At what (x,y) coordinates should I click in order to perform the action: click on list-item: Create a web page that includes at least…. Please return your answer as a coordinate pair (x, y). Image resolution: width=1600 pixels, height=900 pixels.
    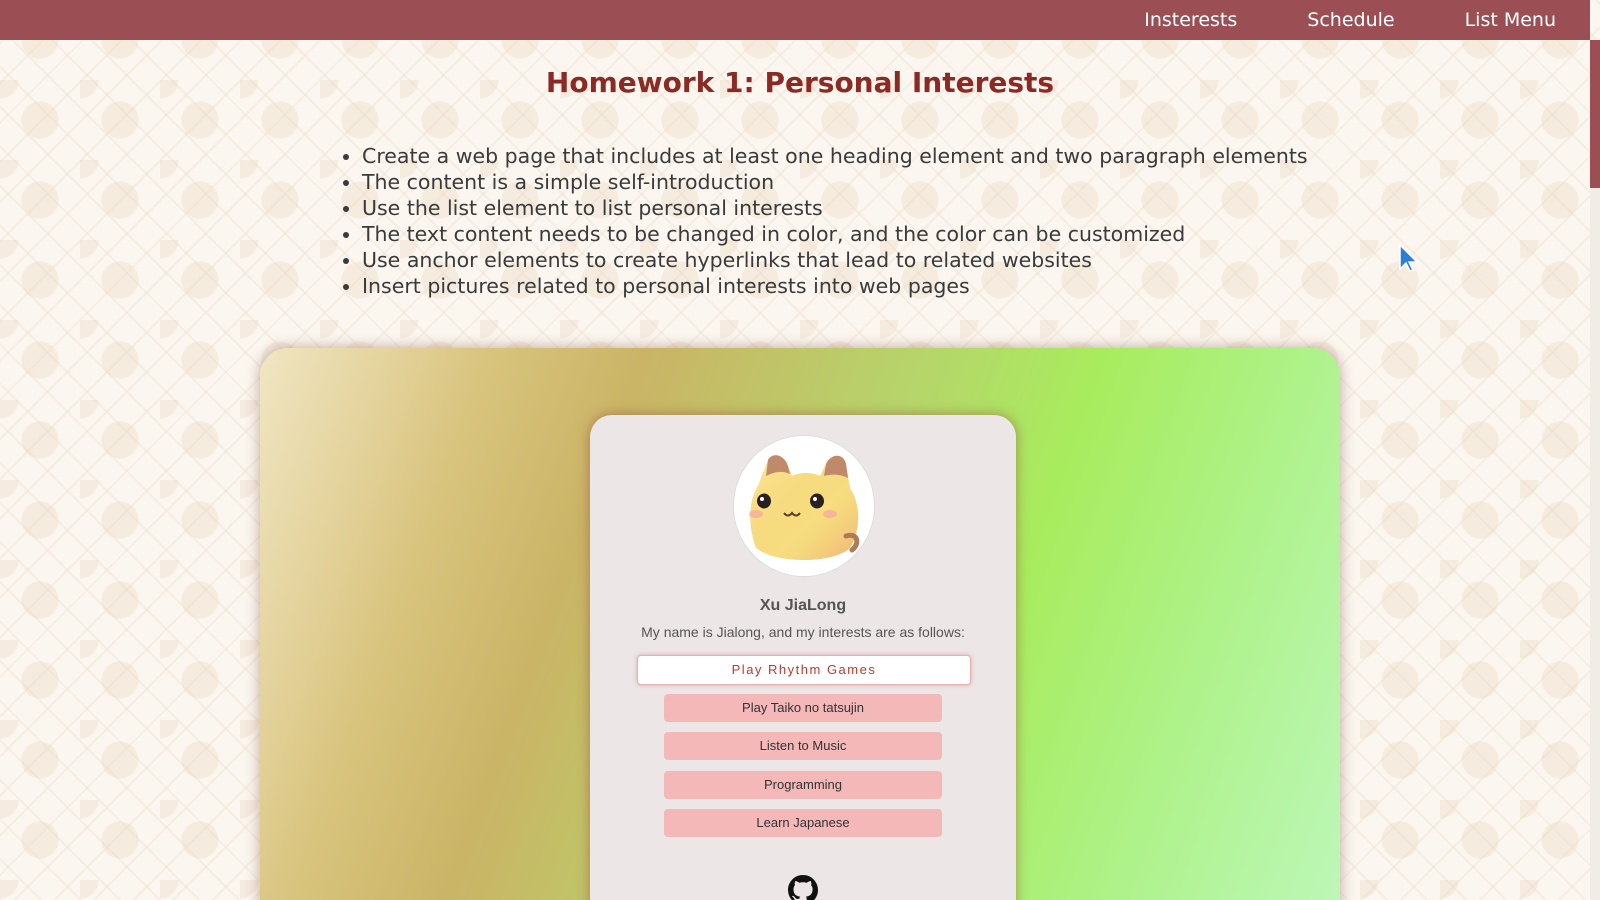
    Looking at the image, I should click on (835, 156).